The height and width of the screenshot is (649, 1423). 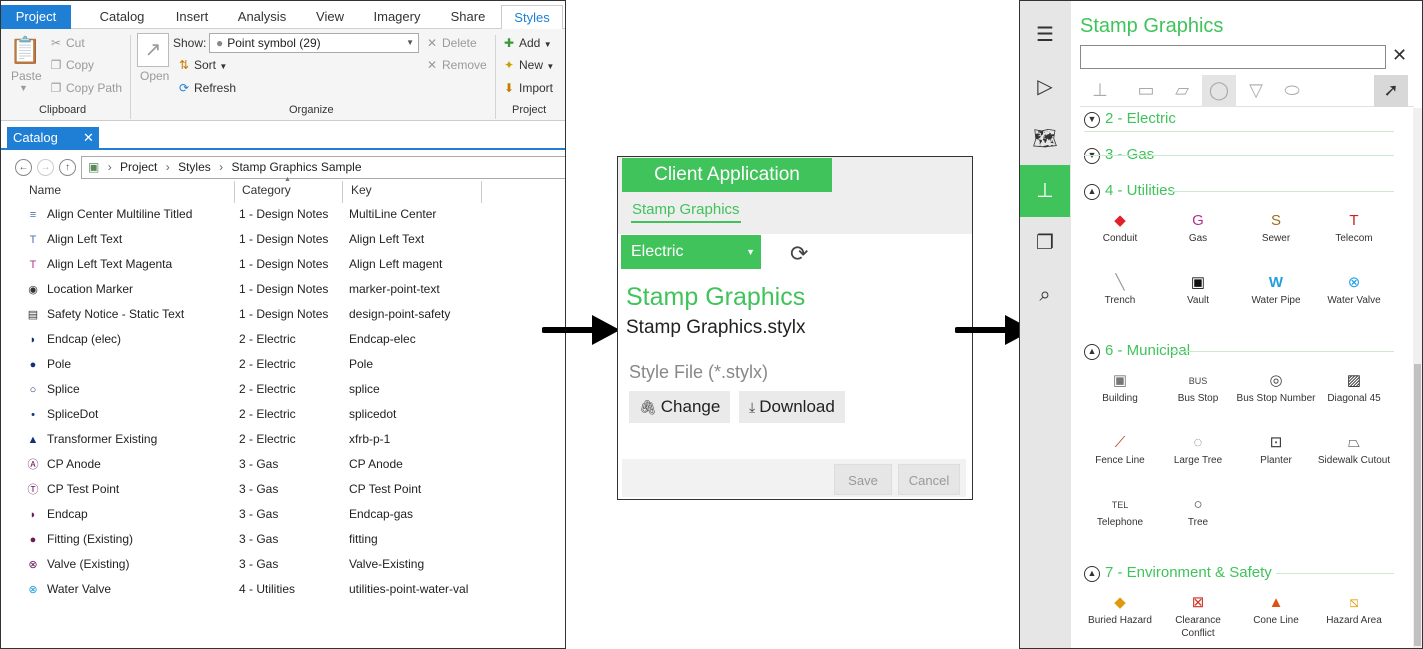 What do you see at coordinates (1045, 243) in the screenshot?
I see `layers-icon: ❐` at bounding box center [1045, 243].